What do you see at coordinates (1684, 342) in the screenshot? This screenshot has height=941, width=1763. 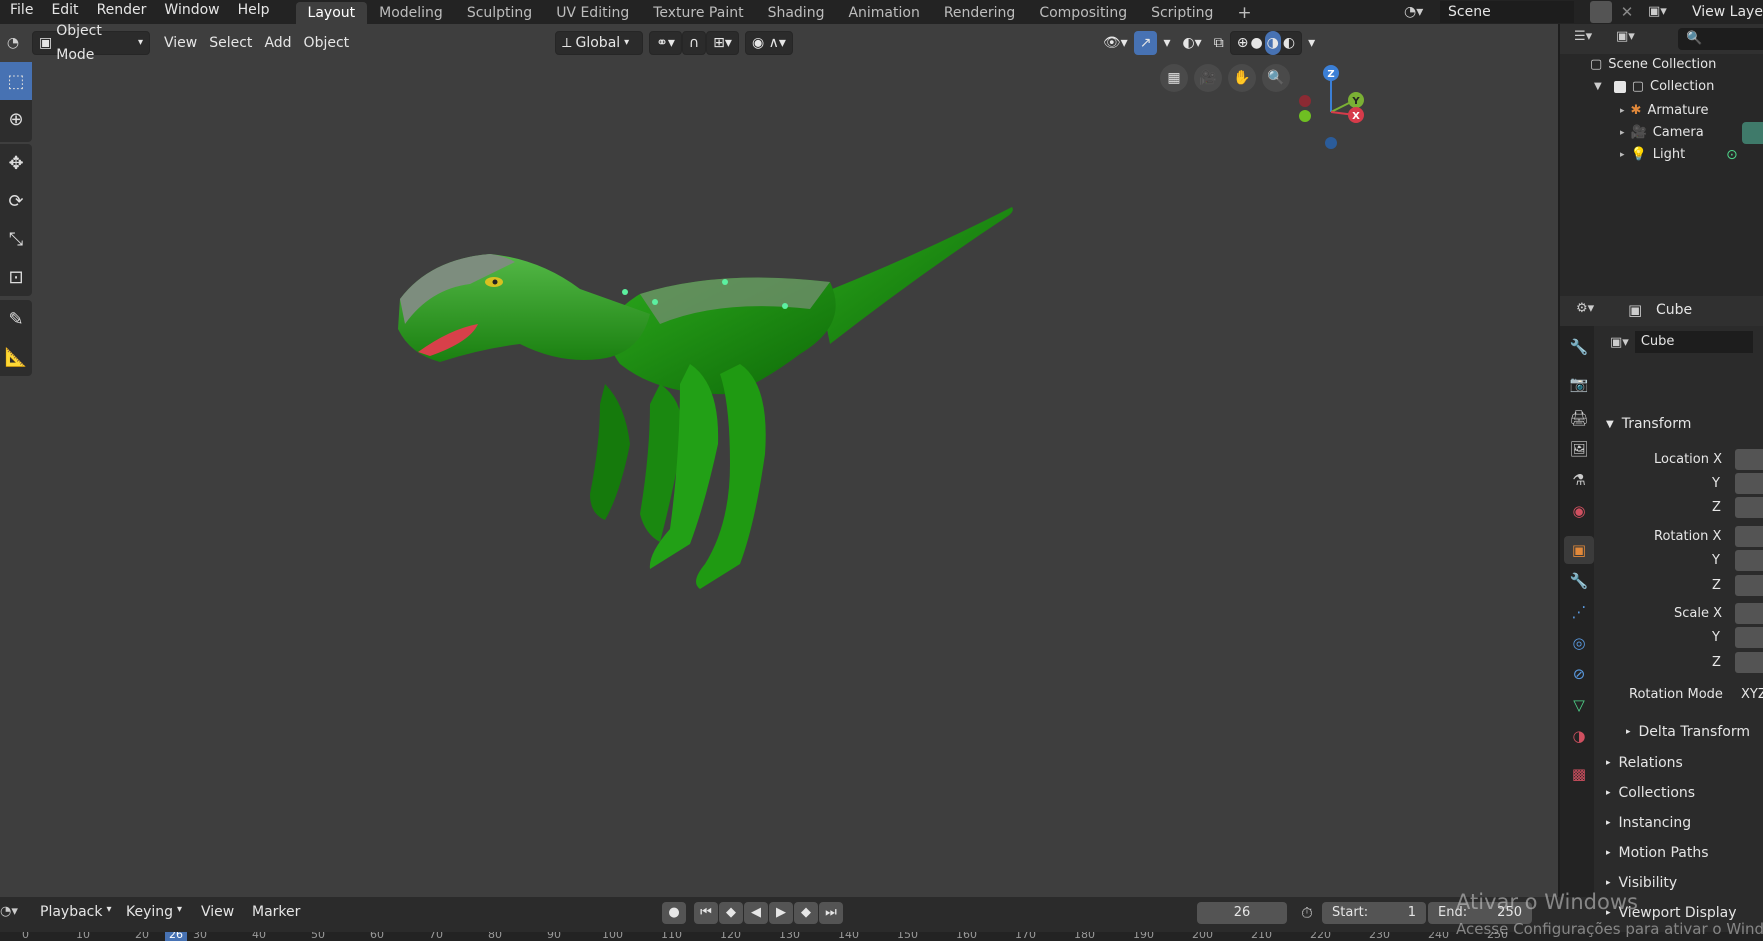 I see `object-name-field: ▣▾ Cube` at bounding box center [1684, 342].